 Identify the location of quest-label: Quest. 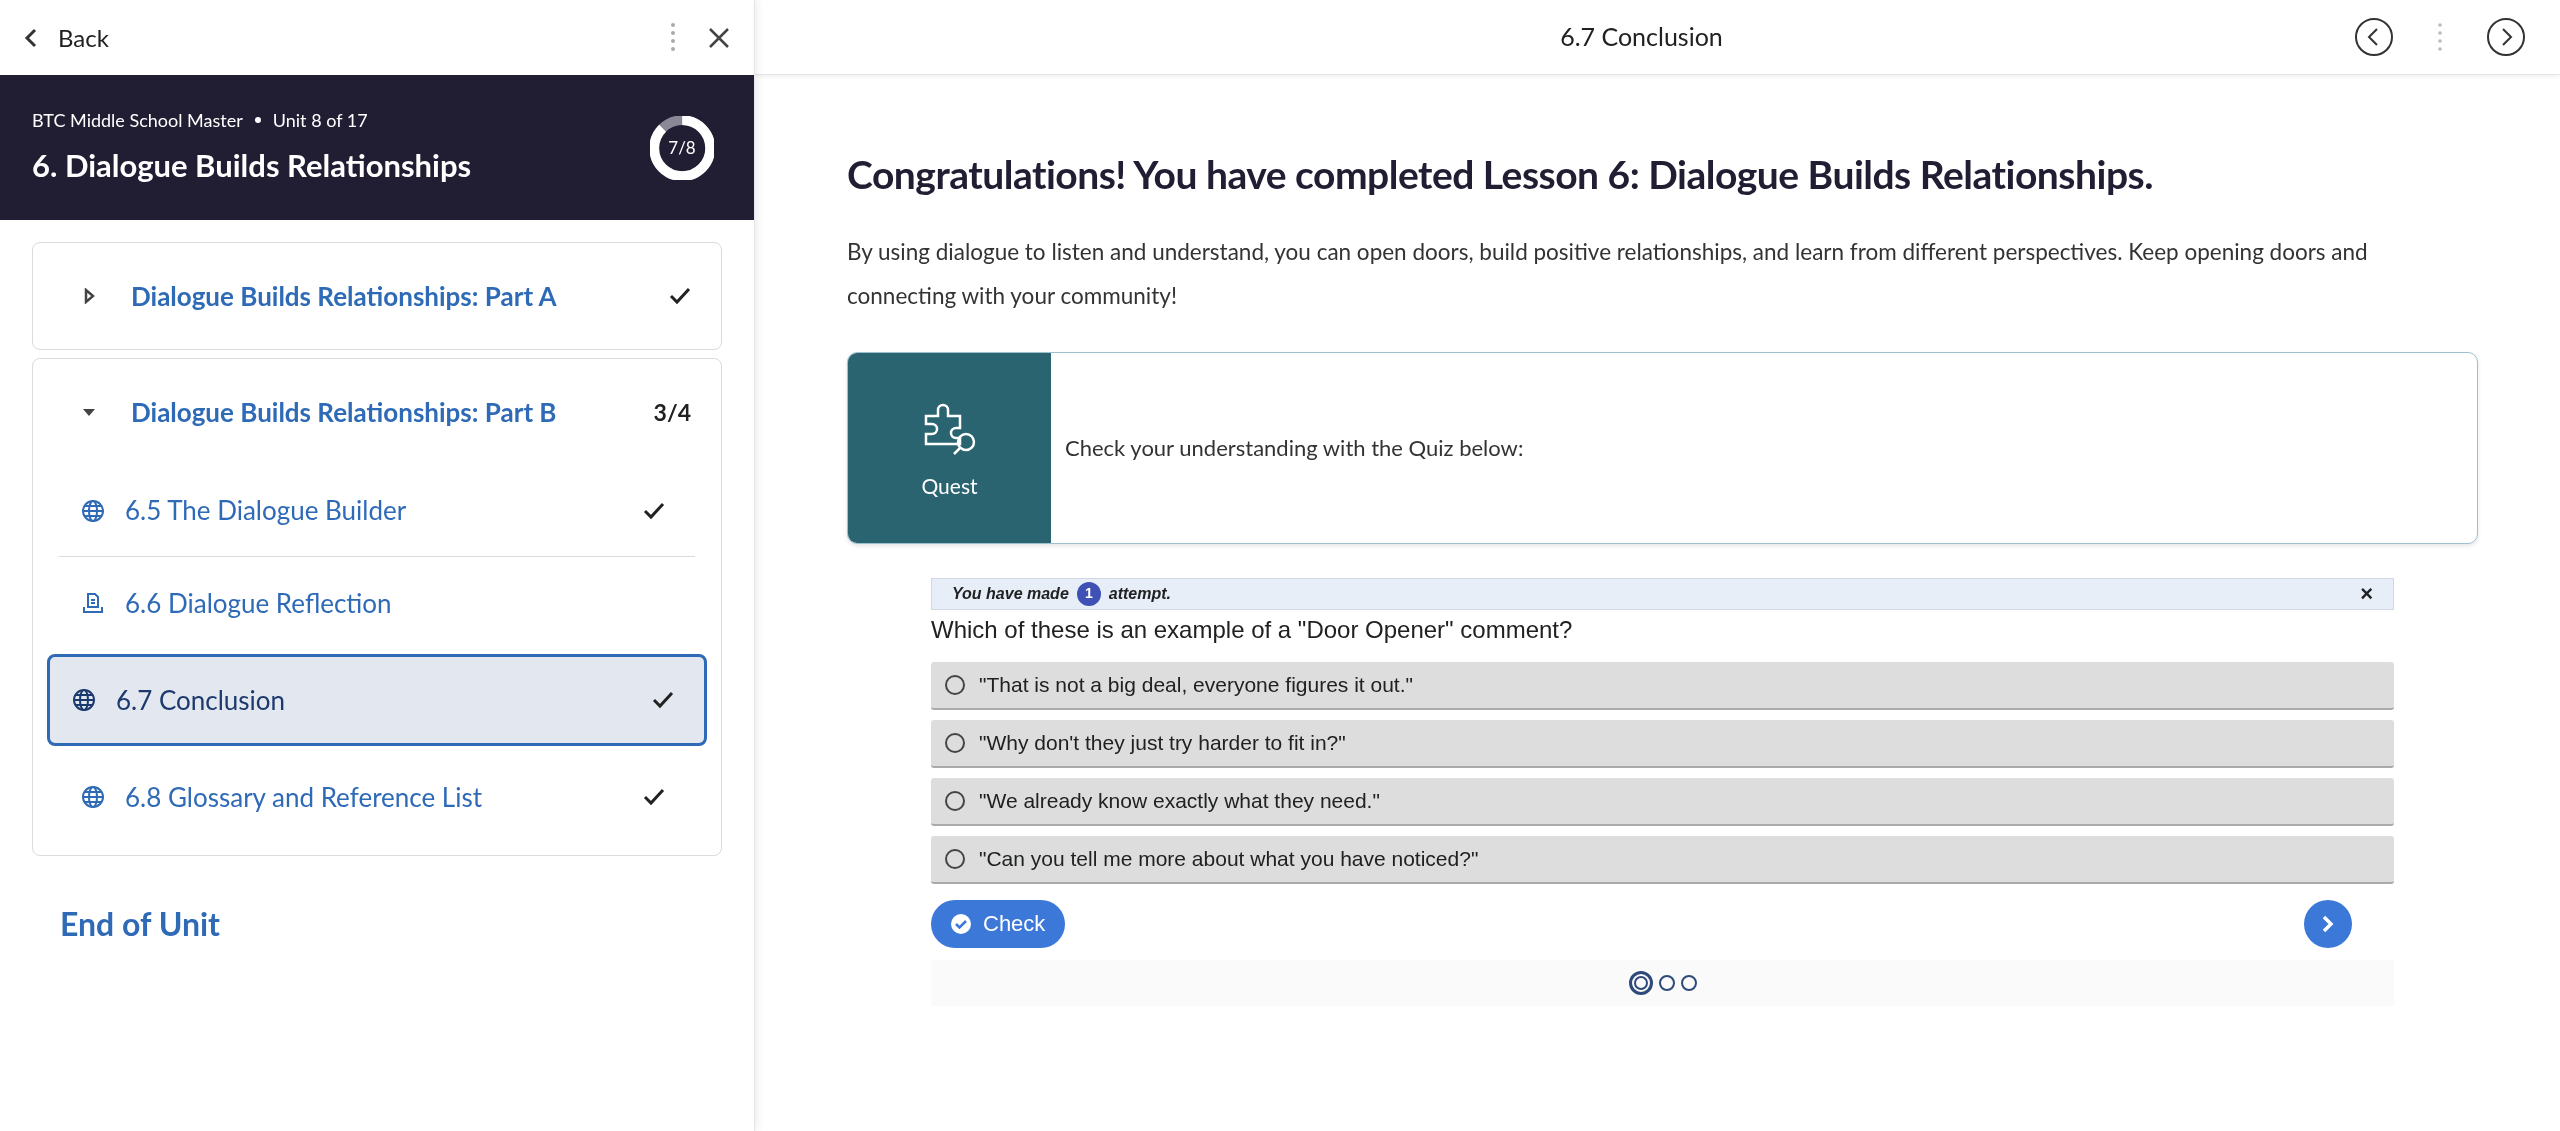
(949, 485).